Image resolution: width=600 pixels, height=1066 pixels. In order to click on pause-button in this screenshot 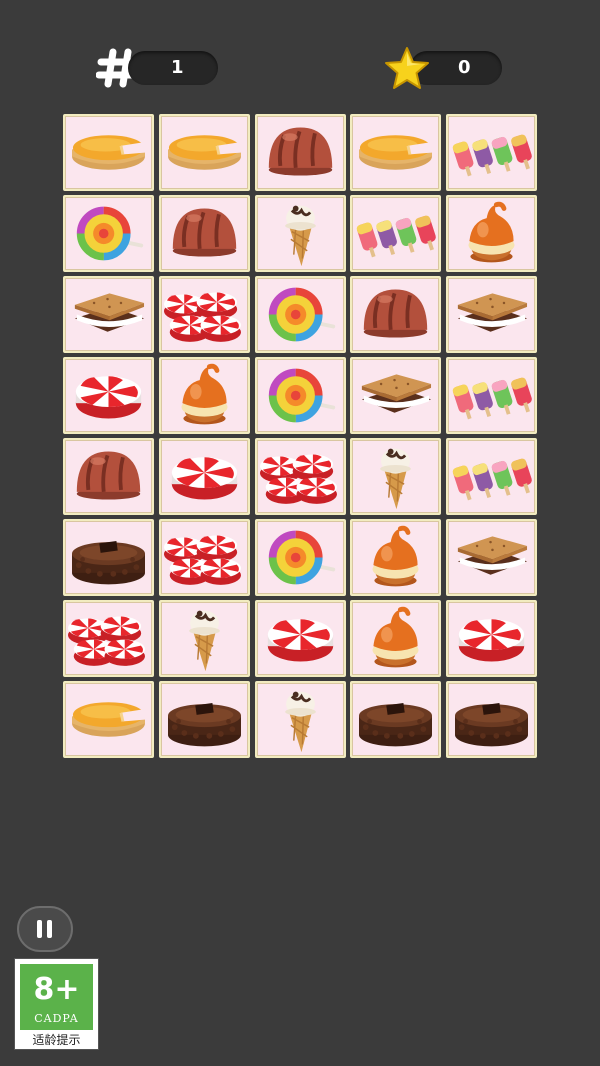, I will do `click(45, 929)`.